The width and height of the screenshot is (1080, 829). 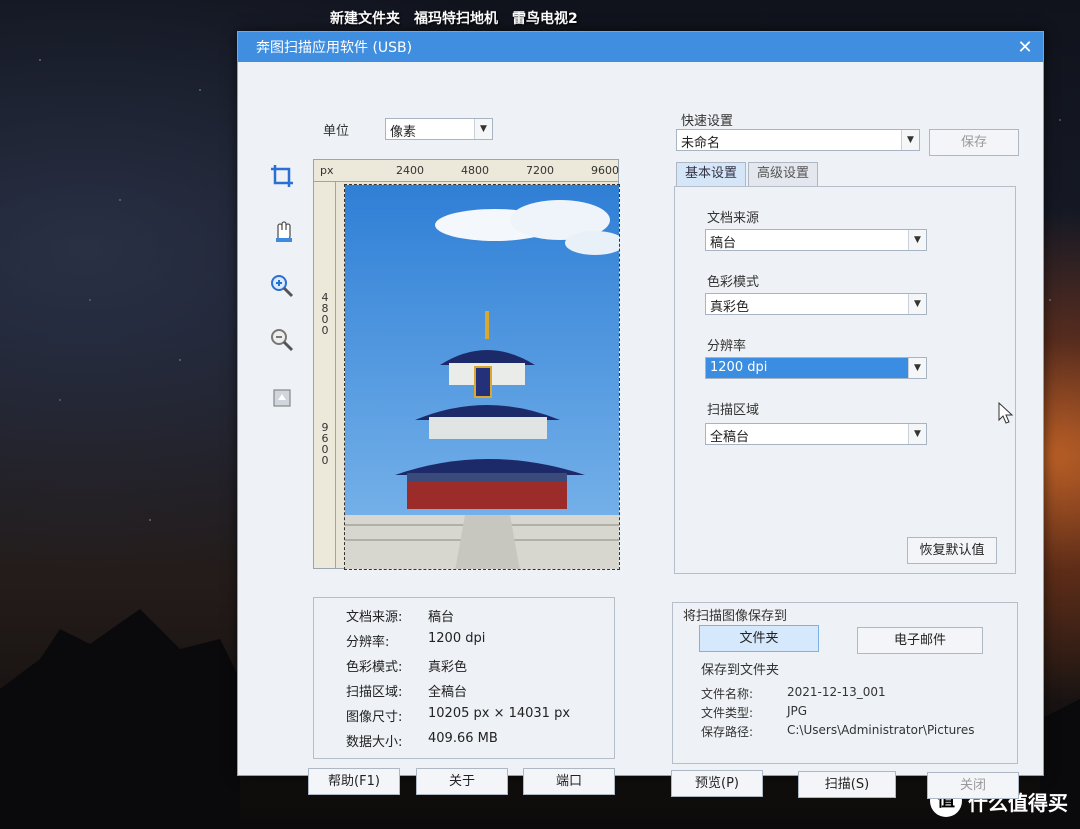 I want to click on color-mode-value: 真彩色, so click(x=730, y=307).